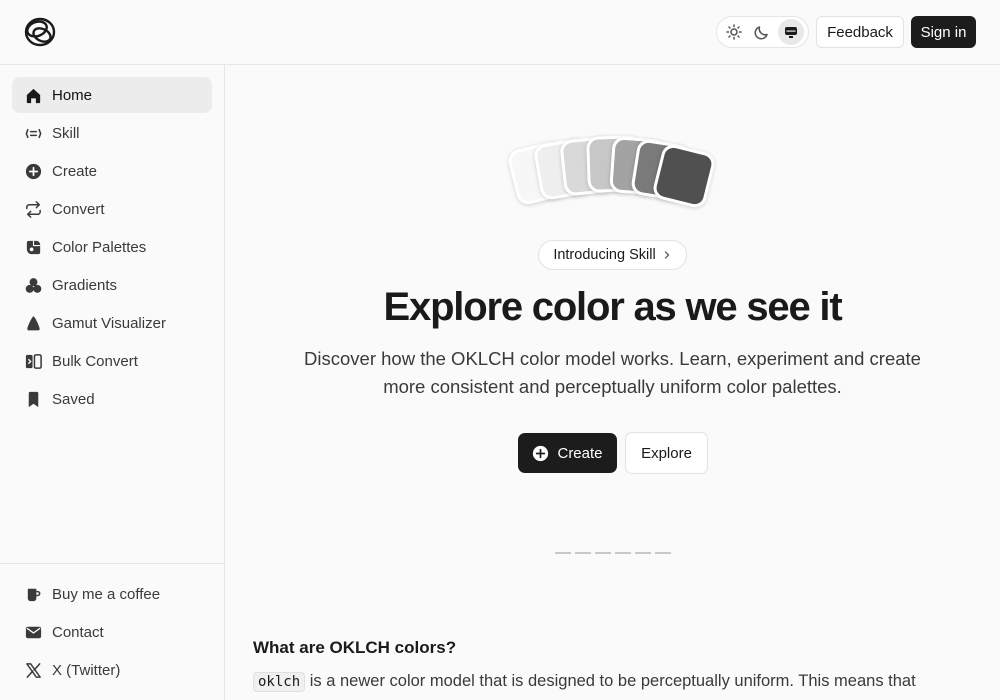  Describe the element at coordinates (99, 247) in the screenshot. I see `sidebar-item-label: Color Palettes` at that location.